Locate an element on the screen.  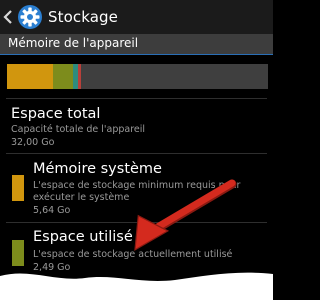
usage-segment-red is located at coordinates (79, 76).